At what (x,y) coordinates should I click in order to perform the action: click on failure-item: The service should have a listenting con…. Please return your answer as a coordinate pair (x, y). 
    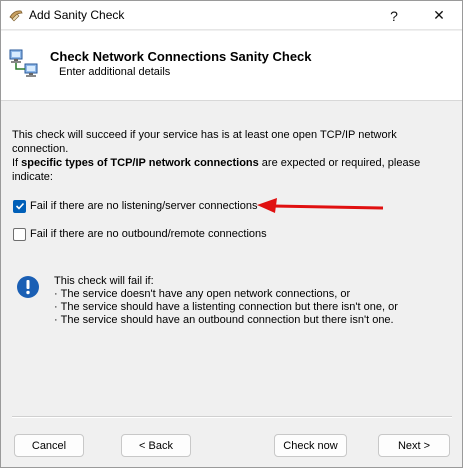
    Looking at the image, I should click on (226, 307).